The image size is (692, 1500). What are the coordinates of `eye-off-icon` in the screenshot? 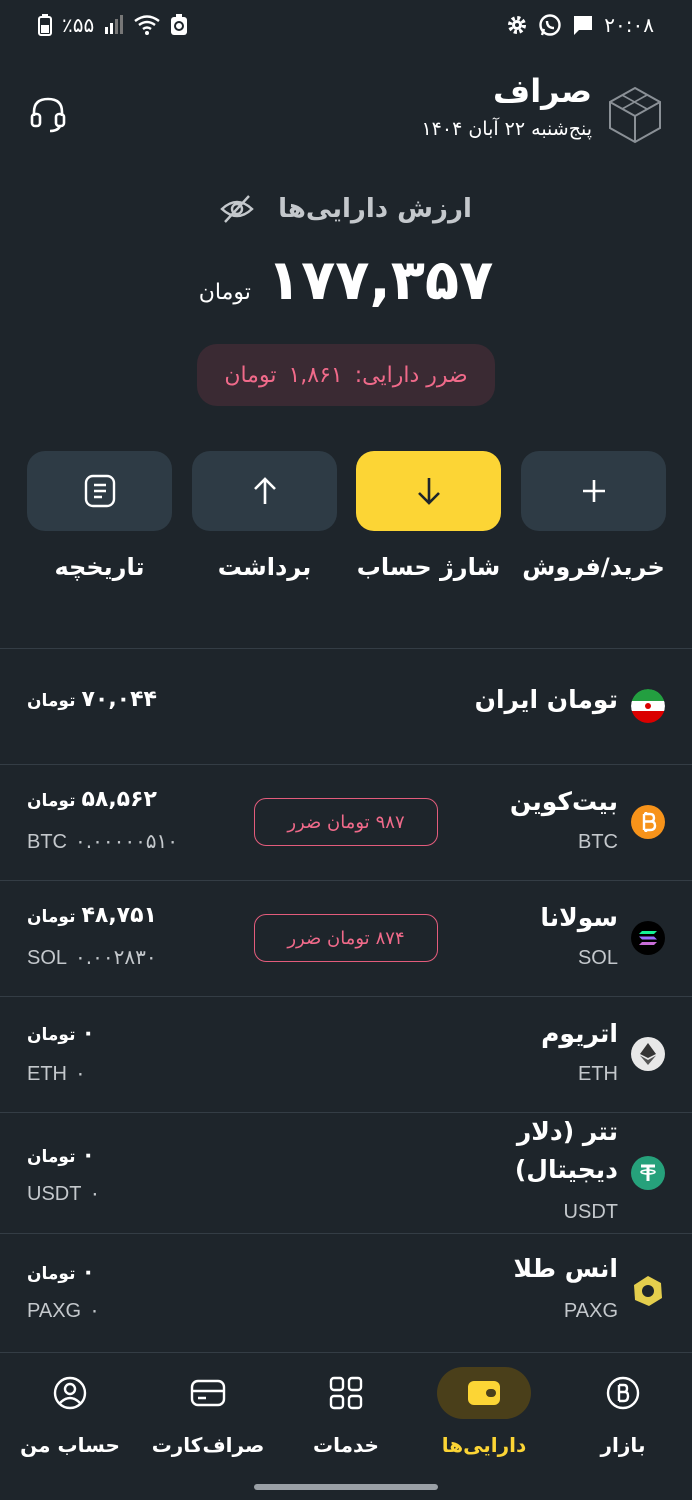 It's located at (237, 209).